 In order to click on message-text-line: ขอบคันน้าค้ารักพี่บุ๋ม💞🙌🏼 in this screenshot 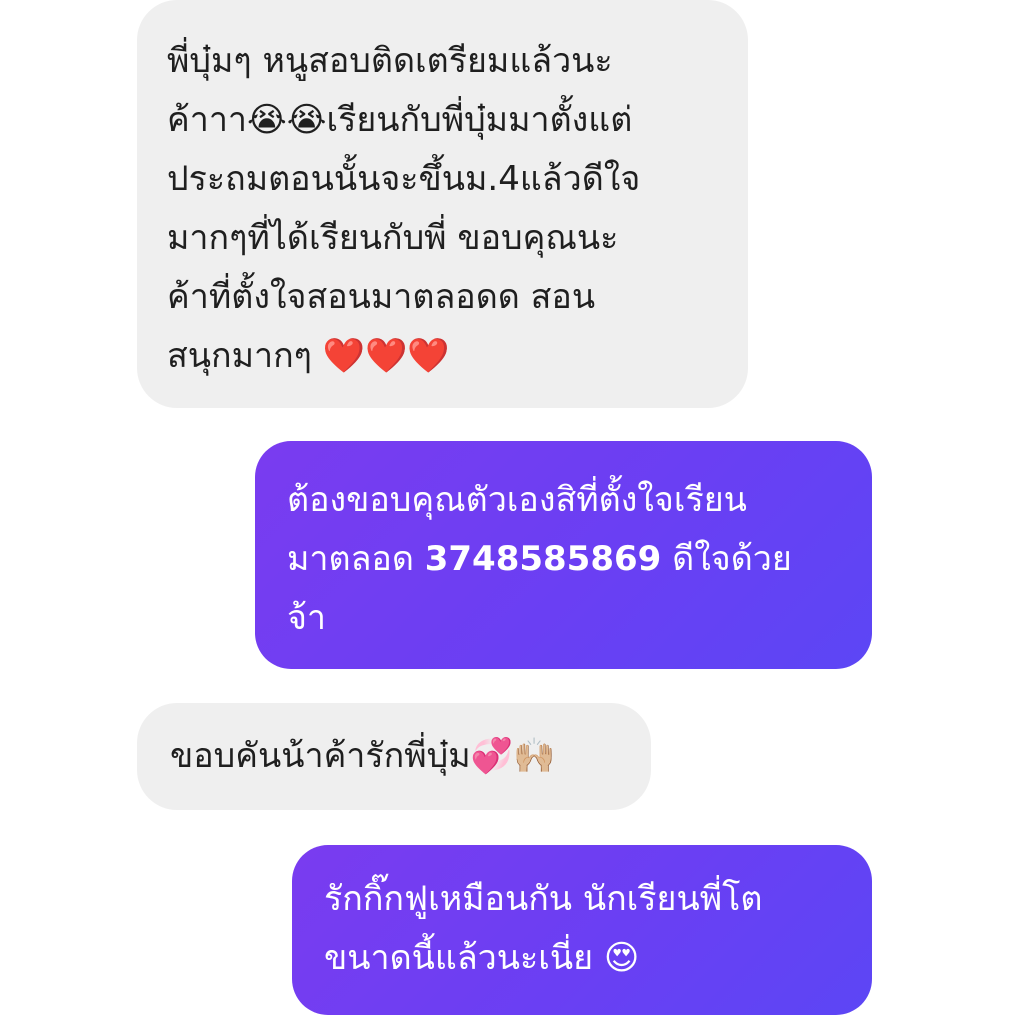, I will do `click(363, 756)`.